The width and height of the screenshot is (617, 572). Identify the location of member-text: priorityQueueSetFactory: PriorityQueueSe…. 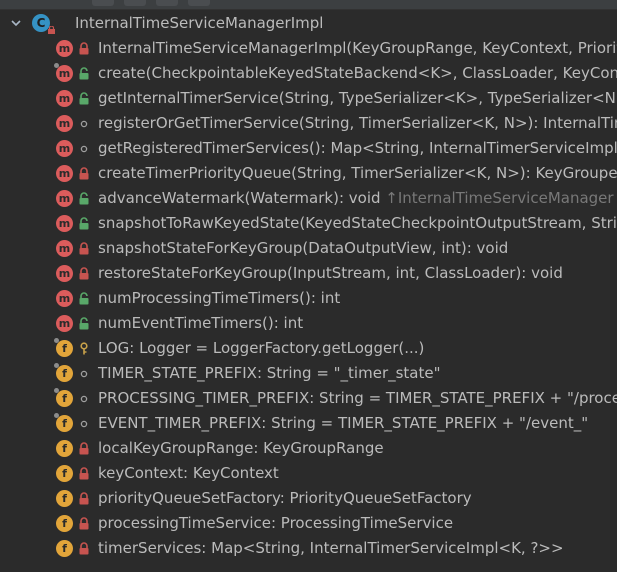
(285, 498).